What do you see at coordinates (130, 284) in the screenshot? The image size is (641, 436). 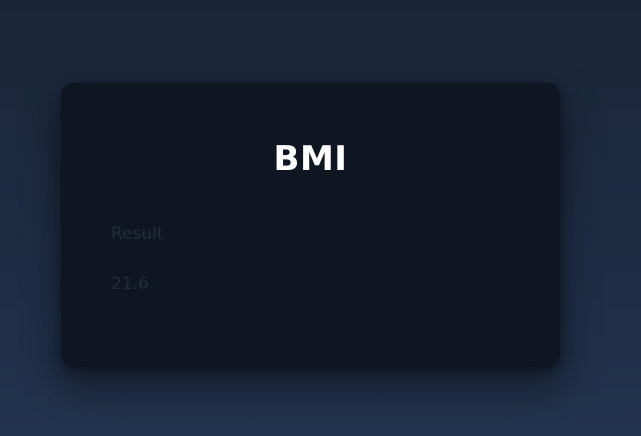 I see `result-value: 21.6` at bounding box center [130, 284].